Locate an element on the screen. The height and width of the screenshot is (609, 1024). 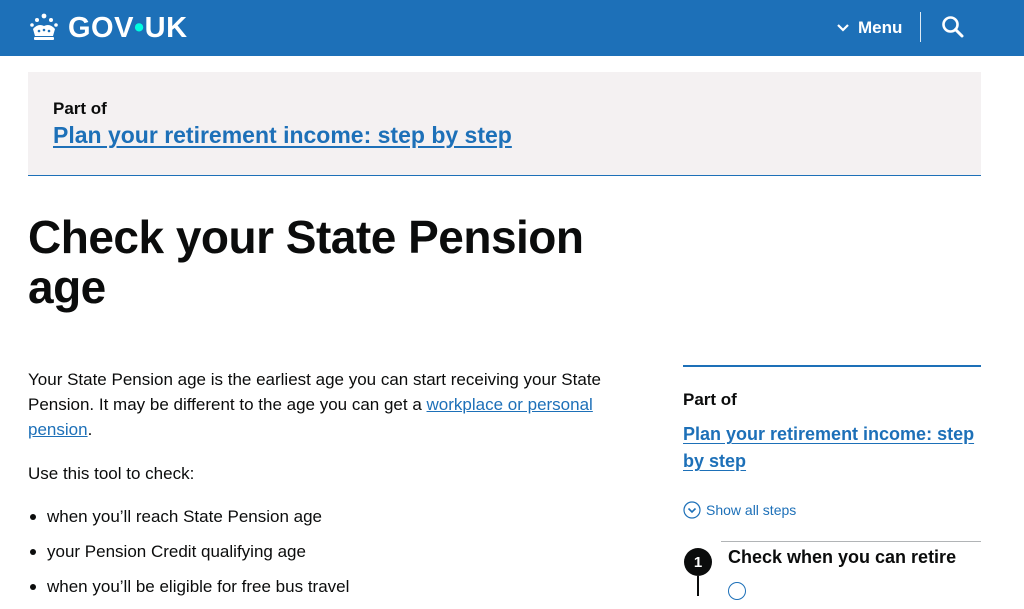
step-expand-icon is located at coordinates (737, 591).